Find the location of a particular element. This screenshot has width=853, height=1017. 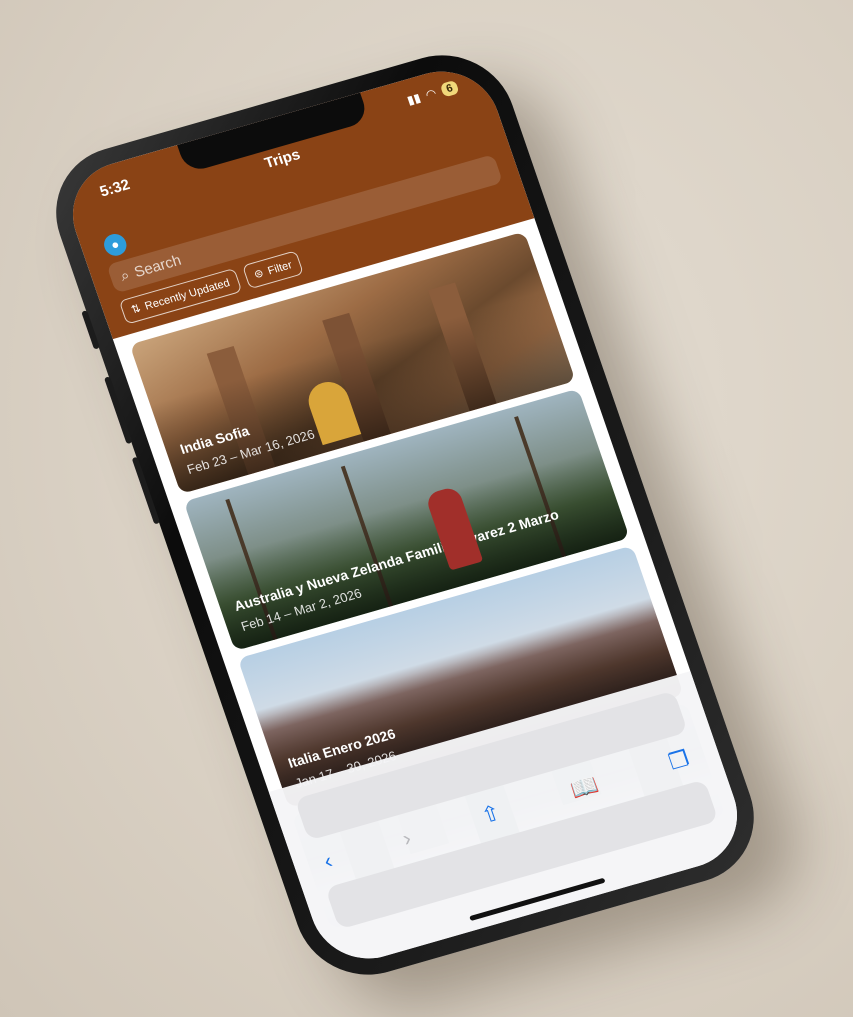

filter-button: ⊜ Filter is located at coordinates (273, 270).